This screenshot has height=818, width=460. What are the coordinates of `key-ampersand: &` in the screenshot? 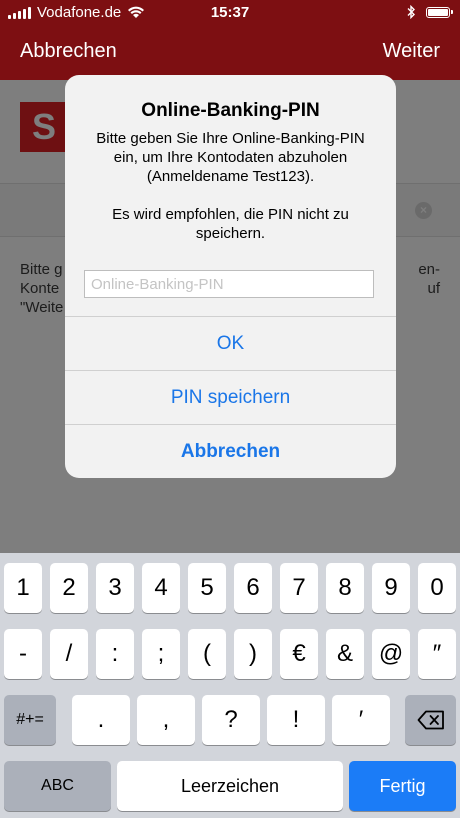 It's located at (345, 654).